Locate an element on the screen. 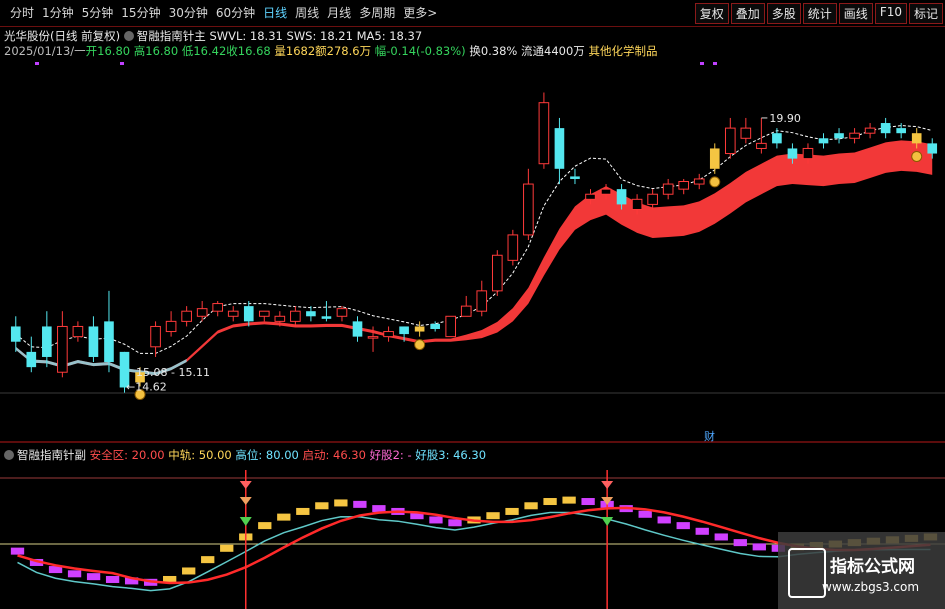 The width and height of the screenshot is (945, 609). start-level: 启动: 46.30 is located at coordinates (334, 455).